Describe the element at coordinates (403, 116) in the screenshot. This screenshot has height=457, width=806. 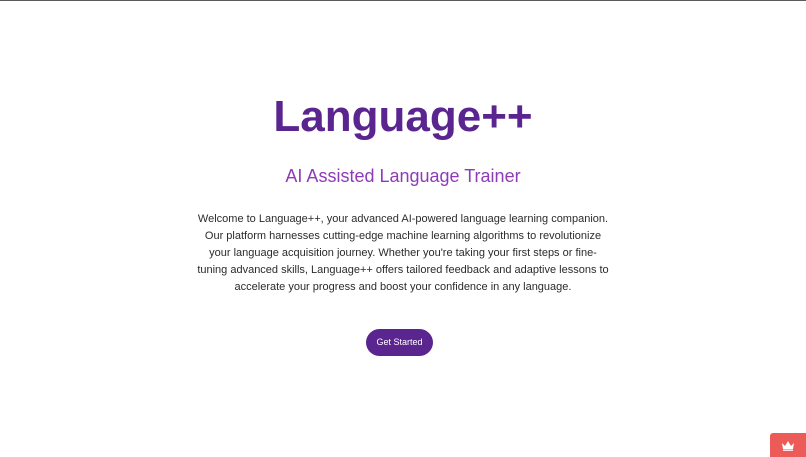
I see `app-title: Language++` at that location.